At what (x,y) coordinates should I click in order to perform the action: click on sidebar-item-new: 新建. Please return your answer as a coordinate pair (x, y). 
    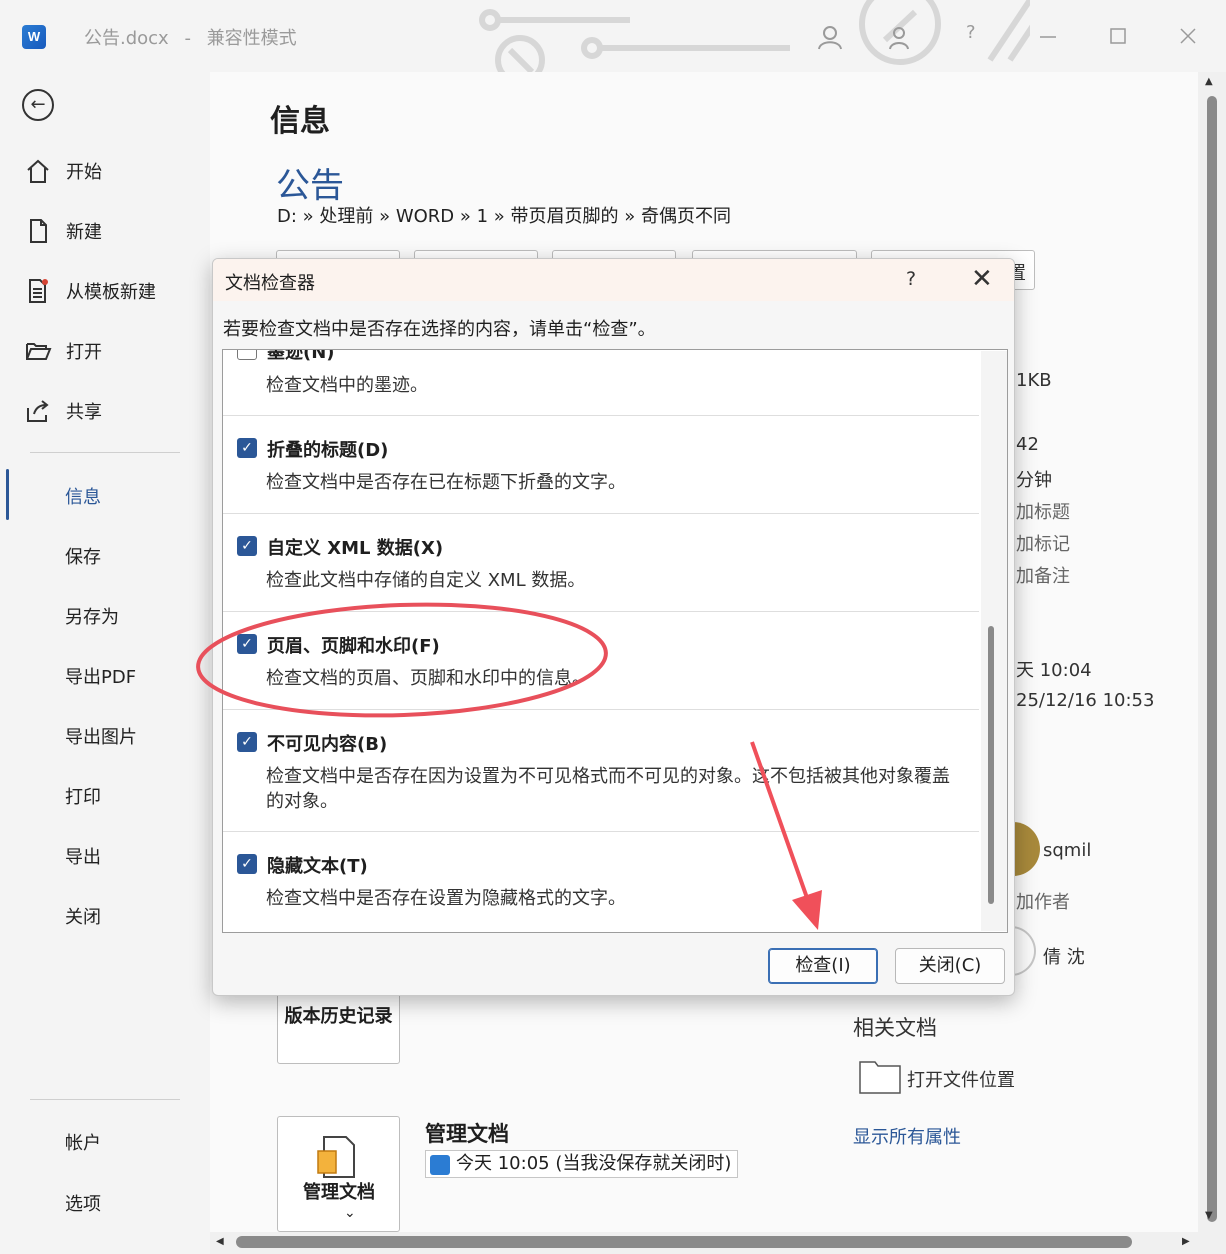
    Looking at the image, I should click on (63, 231).